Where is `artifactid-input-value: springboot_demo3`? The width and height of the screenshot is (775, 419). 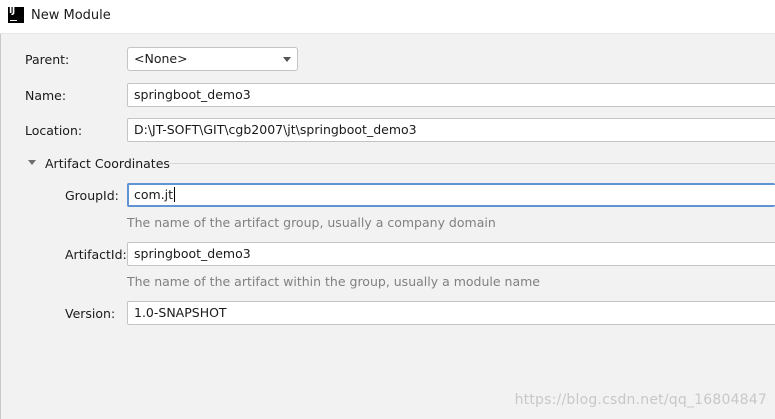 artifactid-input-value: springboot_demo3 is located at coordinates (192, 253).